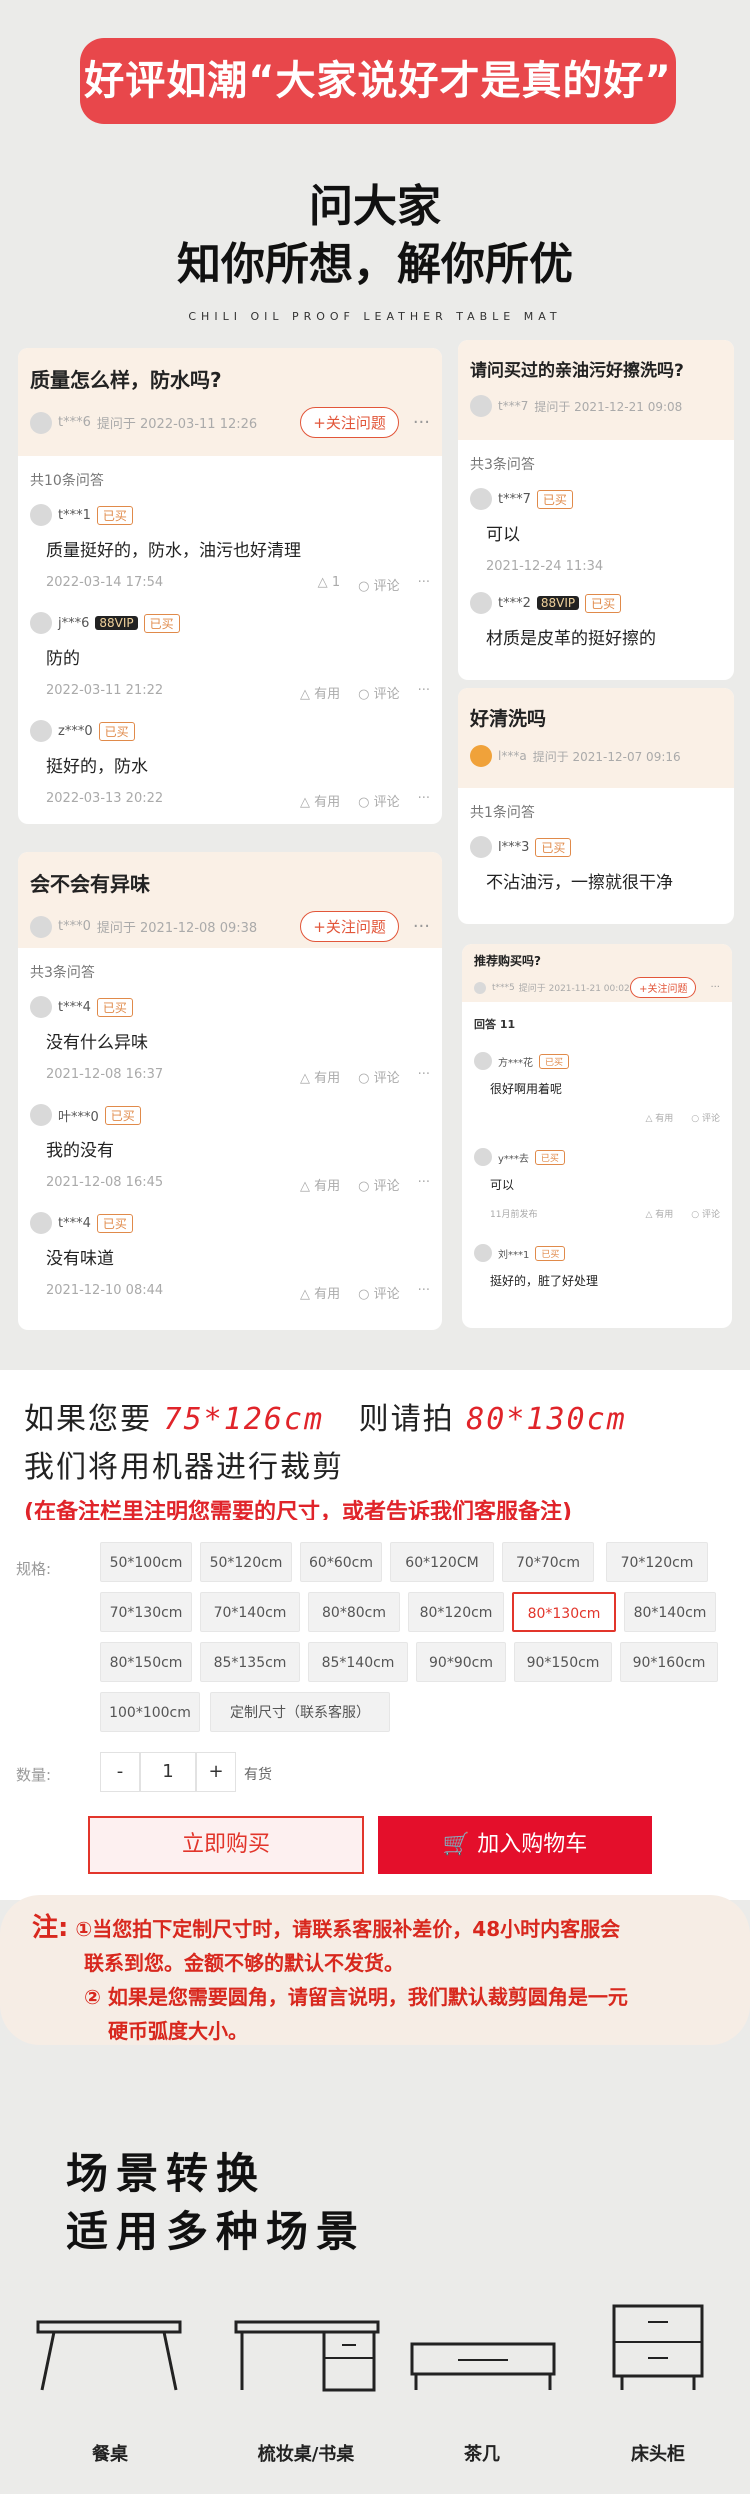  I want to click on answer-count: 共3条问答, so click(62, 973).